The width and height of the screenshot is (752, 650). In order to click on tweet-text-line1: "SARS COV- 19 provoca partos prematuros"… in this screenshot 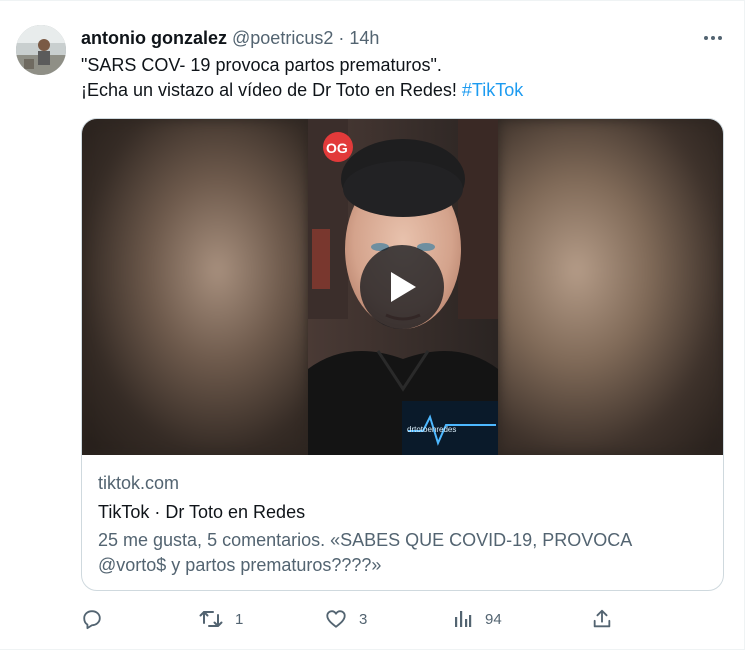, I will do `click(261, 65)`.